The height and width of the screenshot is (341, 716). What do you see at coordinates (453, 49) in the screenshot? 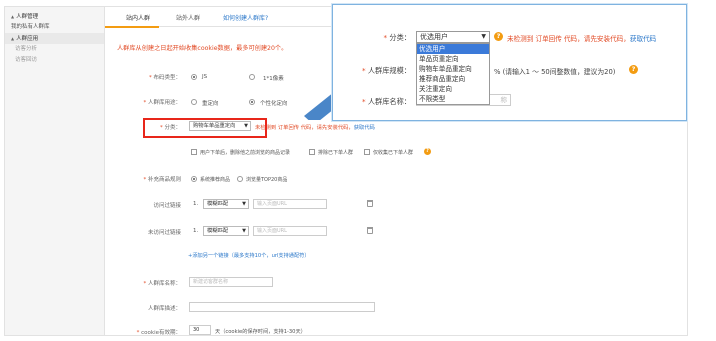
I see `option-preferred-users: 优选用户` at bounding box center [453, 49].